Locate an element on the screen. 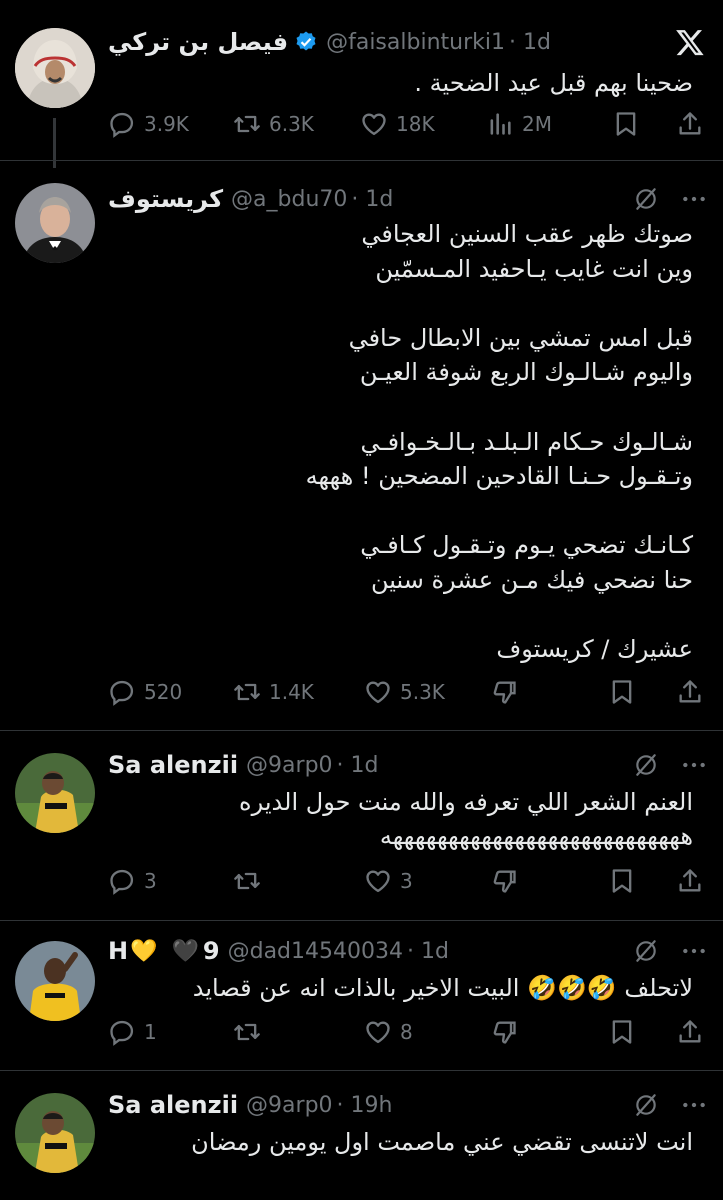 This screenshot has width=723, height=1200. retweet-count: 6.3K is located at coordinates (291, 124).